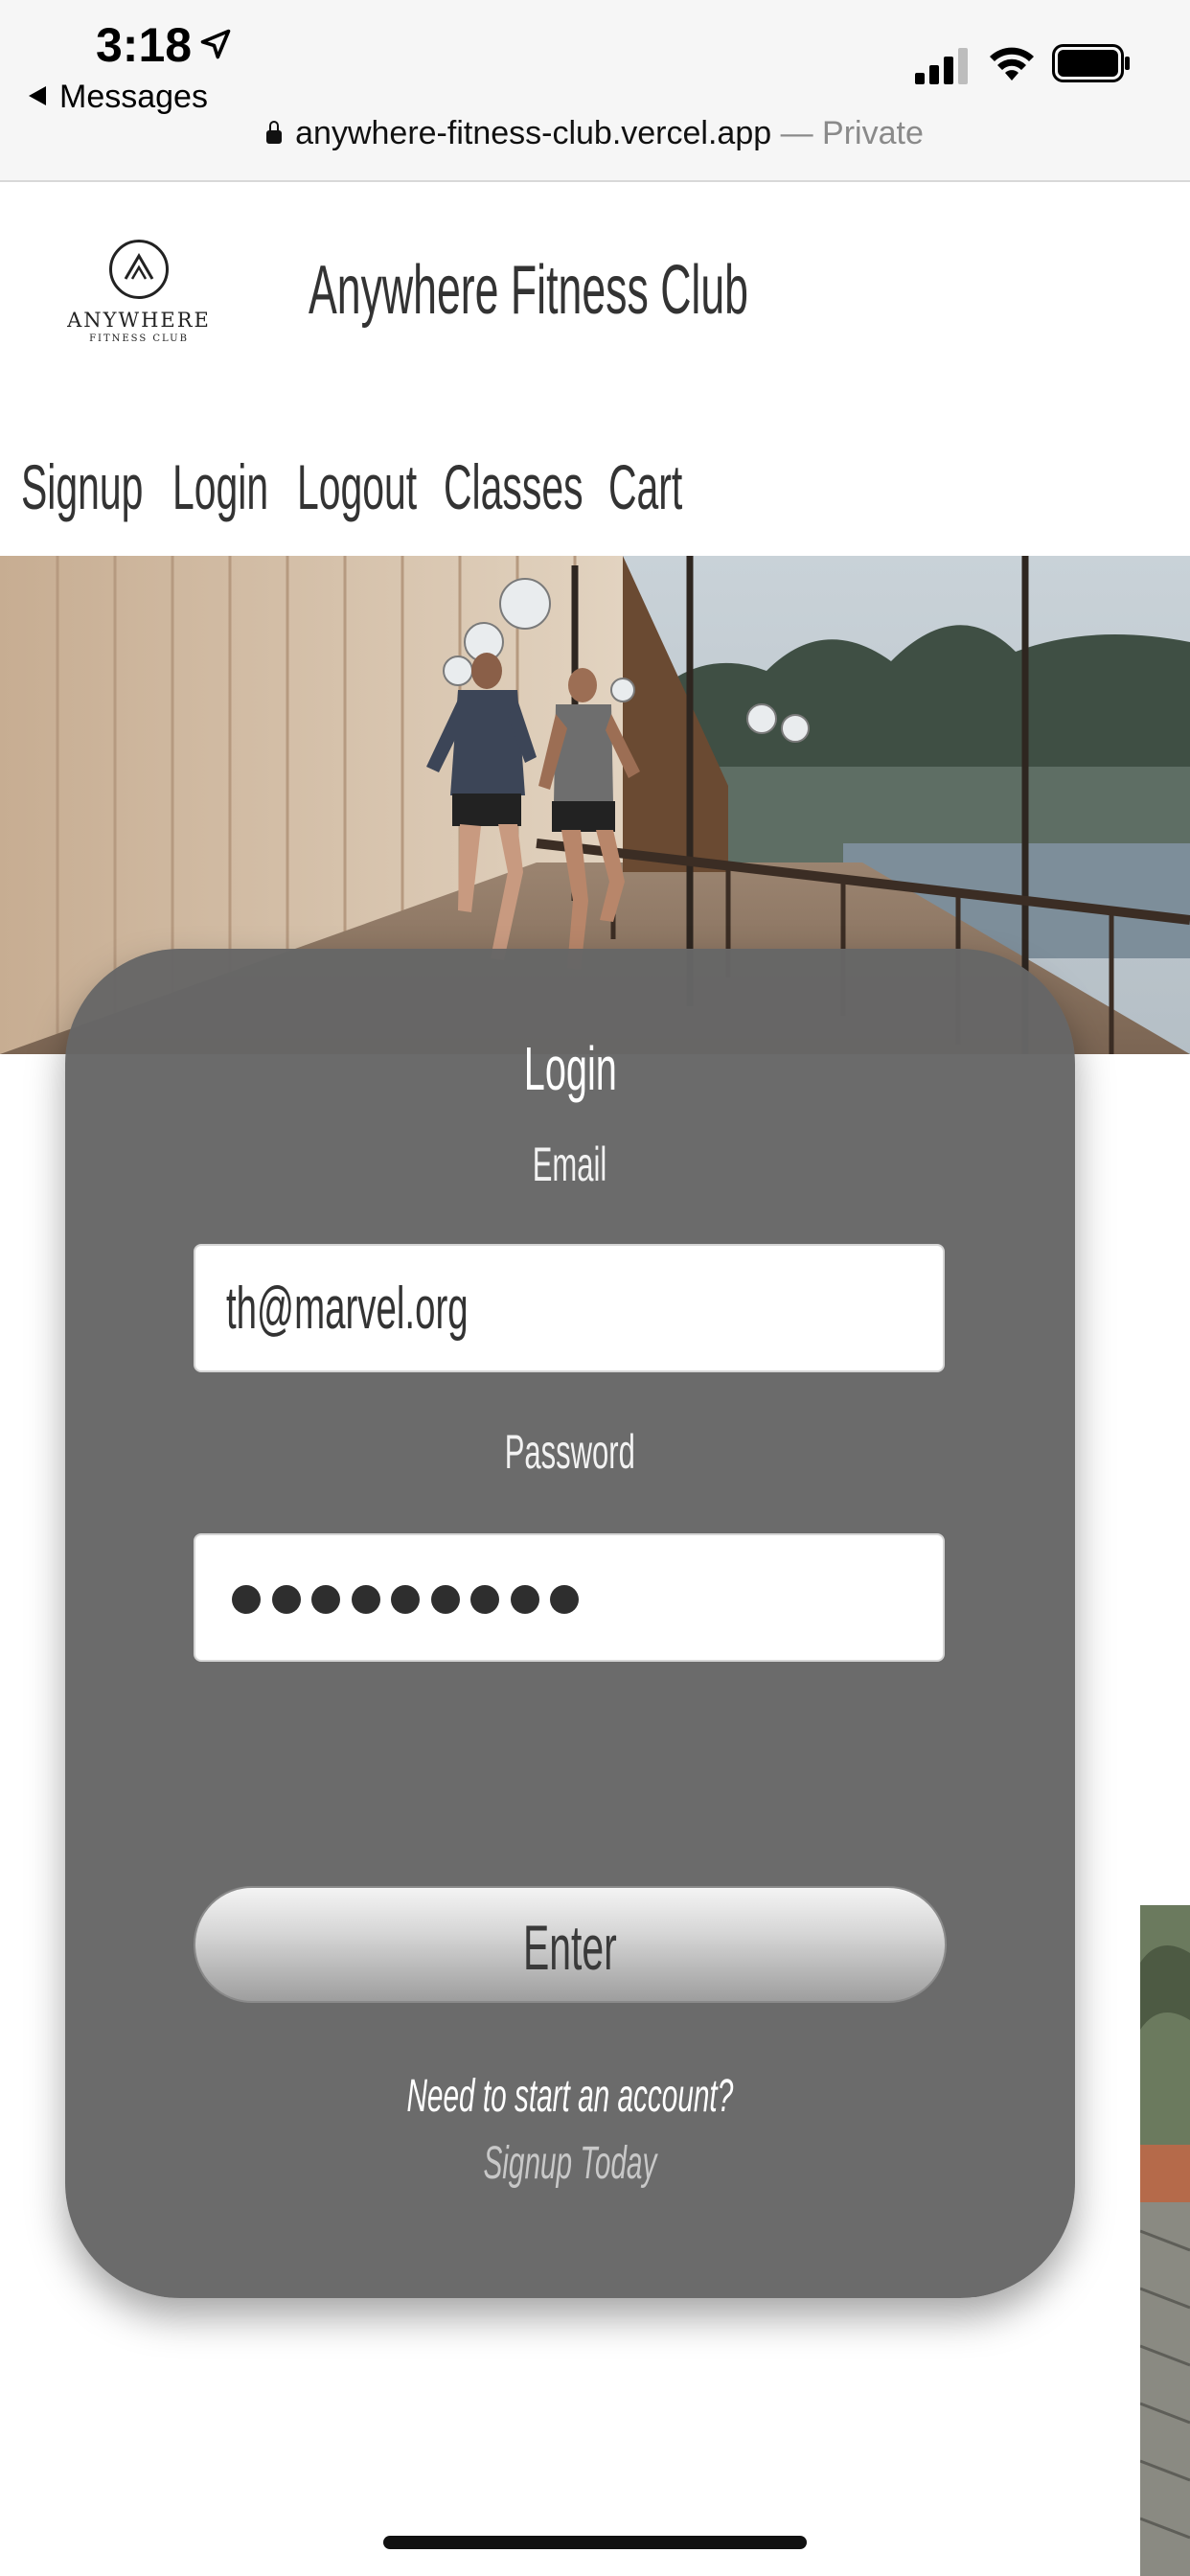 Image resolution: width=1190 pixels, height=2576 pixels. What do you see at coordinates (570, 1452) in the screenshot?
I see `password-label: Password` at bounding box center [570, 1452].